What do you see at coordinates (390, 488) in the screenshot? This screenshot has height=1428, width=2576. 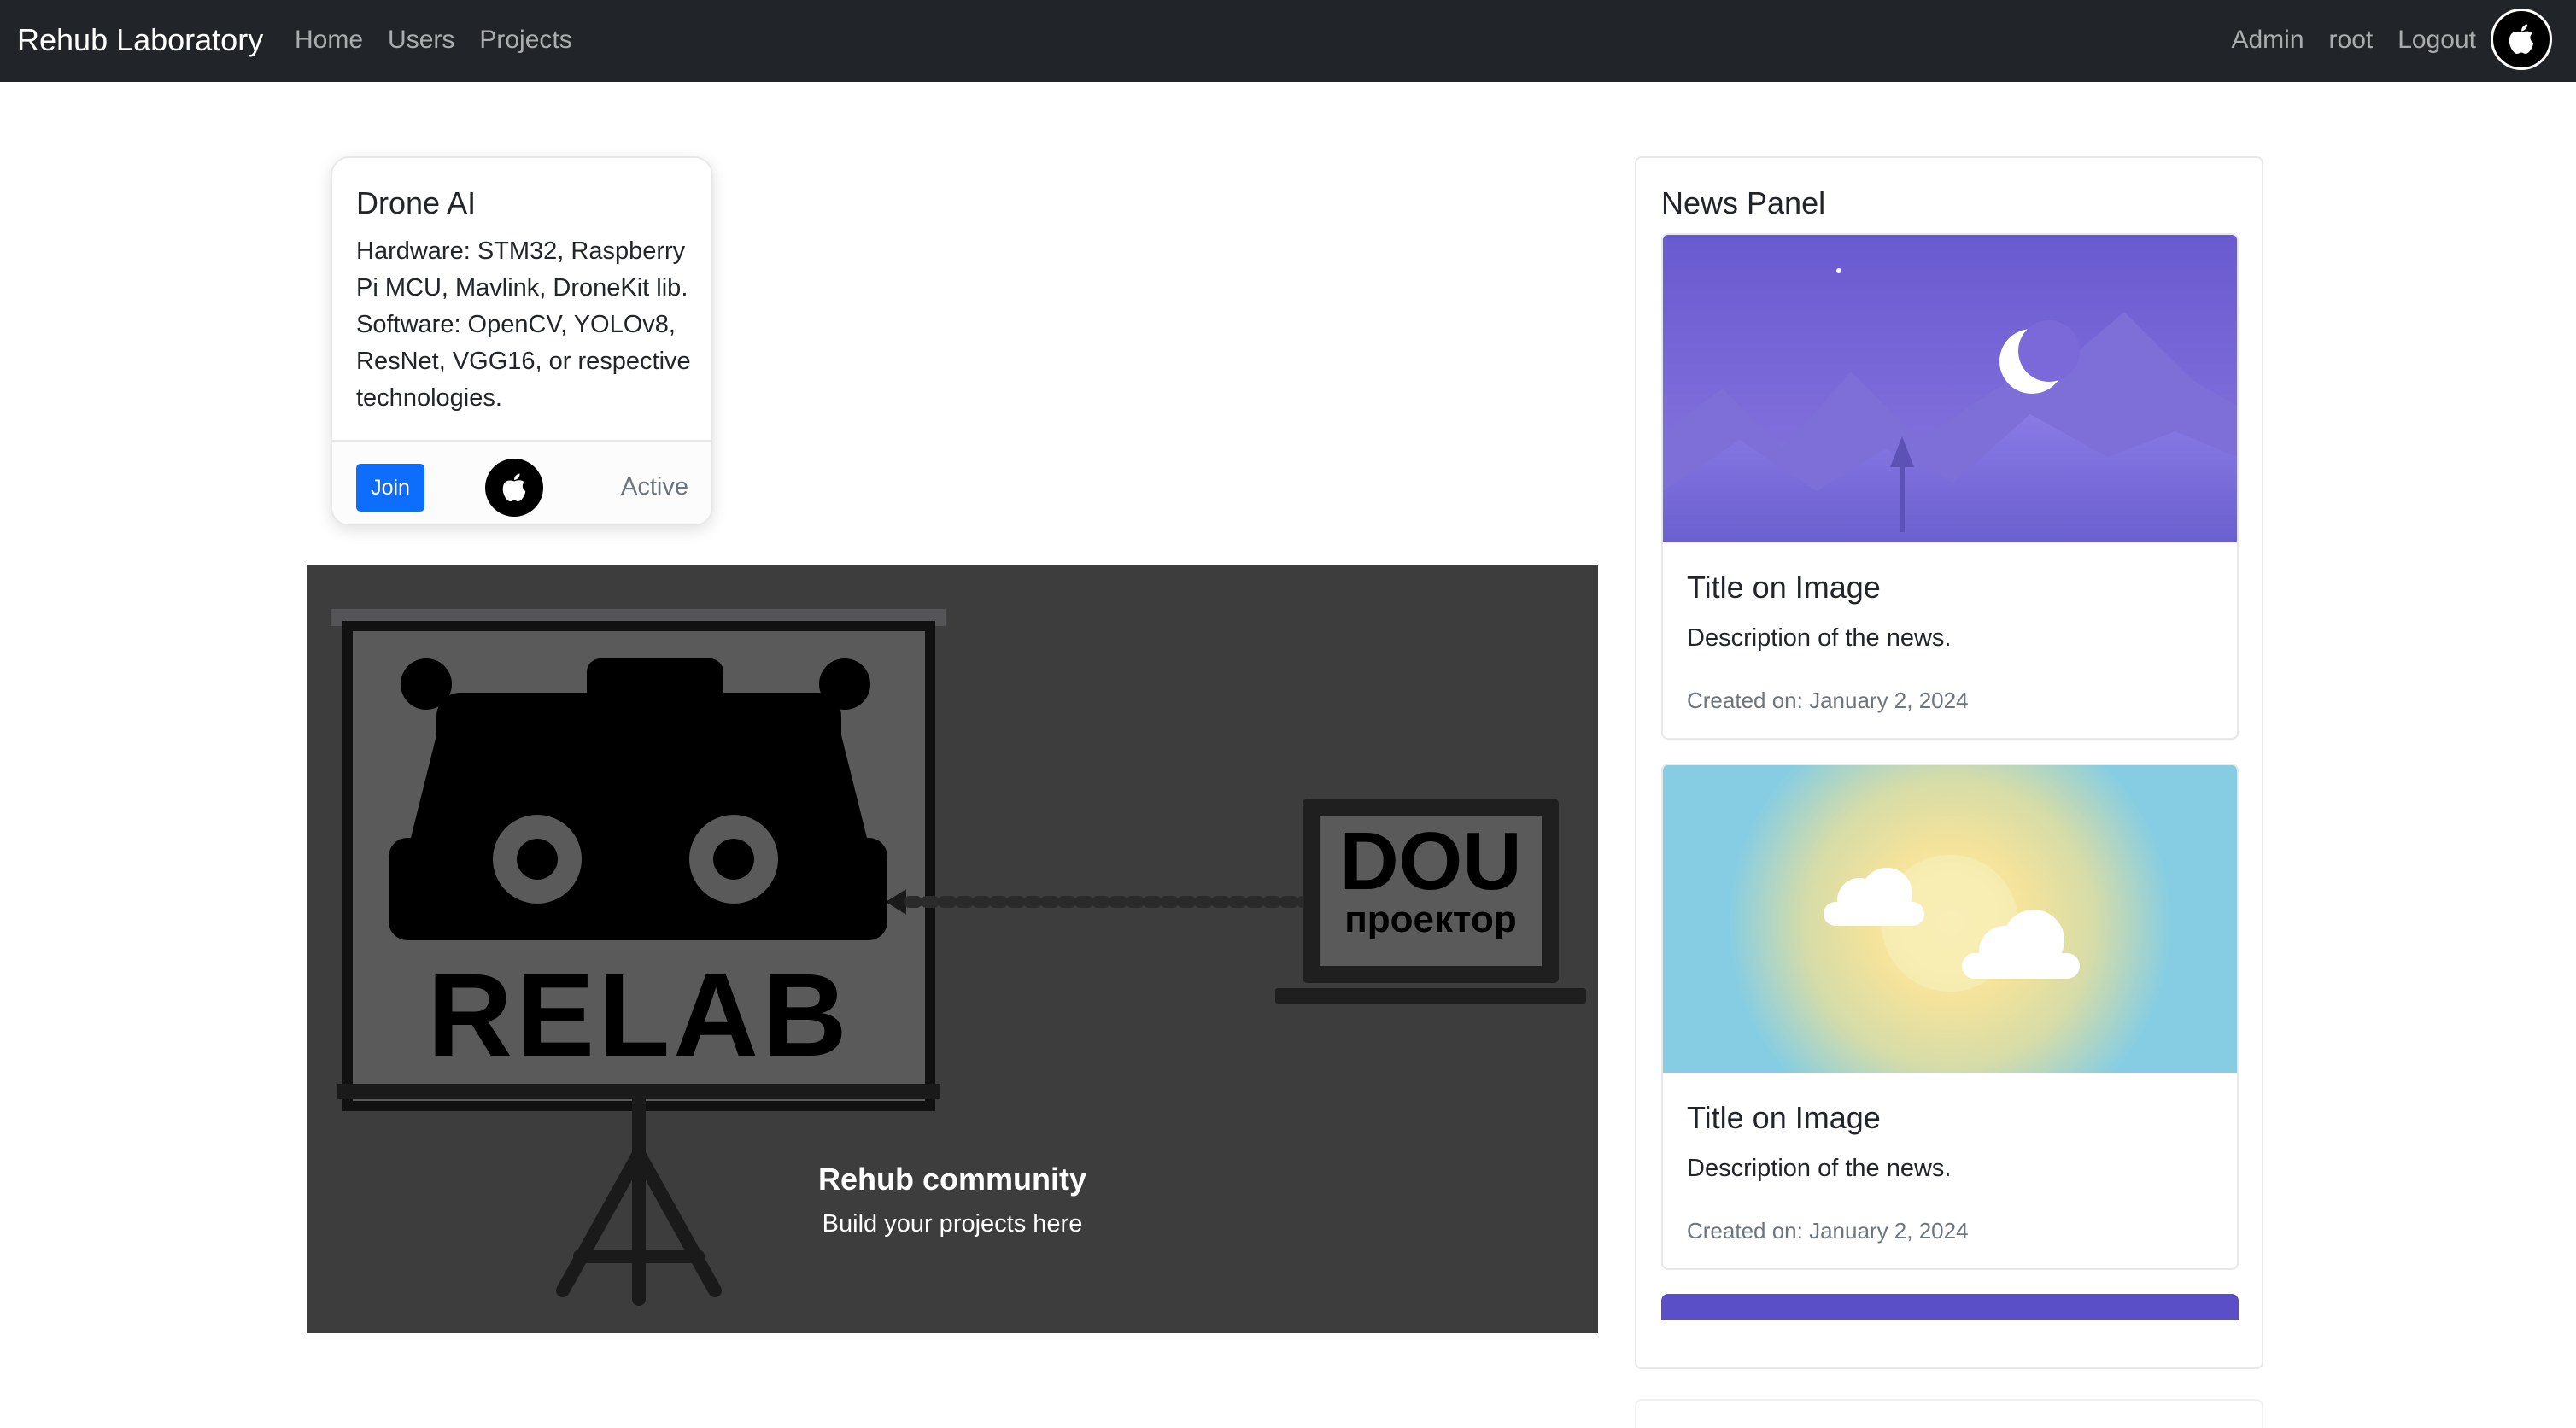 I see `join-button: Join` at bounding box center [390, 488].